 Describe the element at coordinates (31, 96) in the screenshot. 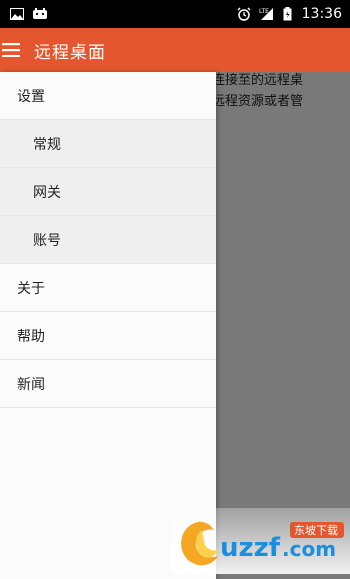

I see `drawer-item-label: 设置` at that location.